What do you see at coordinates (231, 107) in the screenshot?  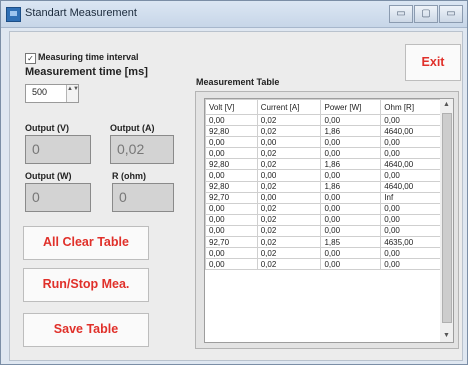 I see `table-column-header: Volt [V]` at bounding box center [231, 107].